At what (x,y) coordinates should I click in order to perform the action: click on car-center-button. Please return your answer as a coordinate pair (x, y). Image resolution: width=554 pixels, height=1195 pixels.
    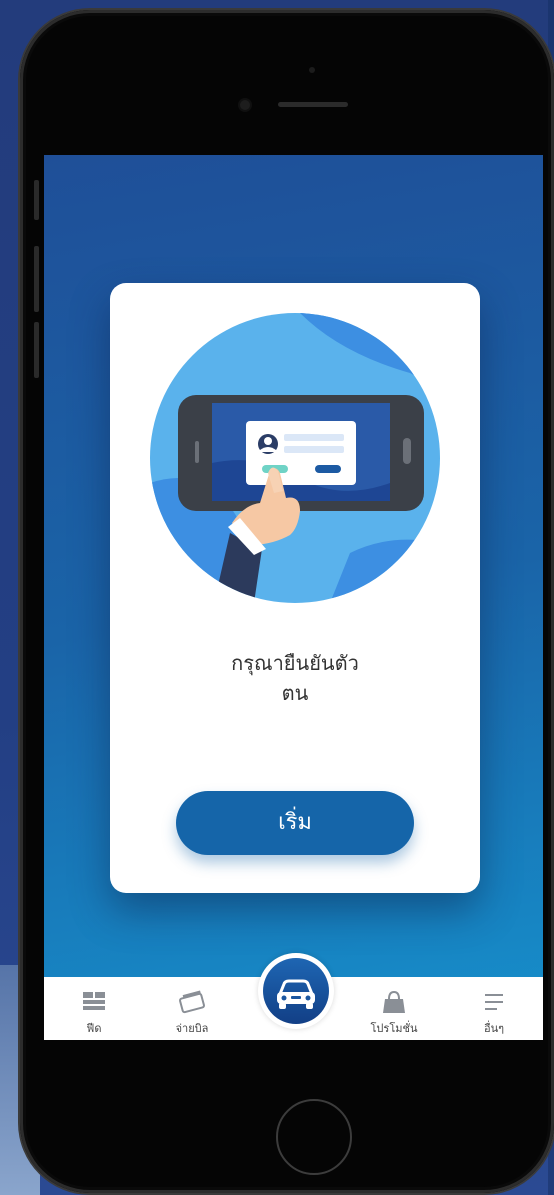
    Looking at the image, I should click on (296, 991).